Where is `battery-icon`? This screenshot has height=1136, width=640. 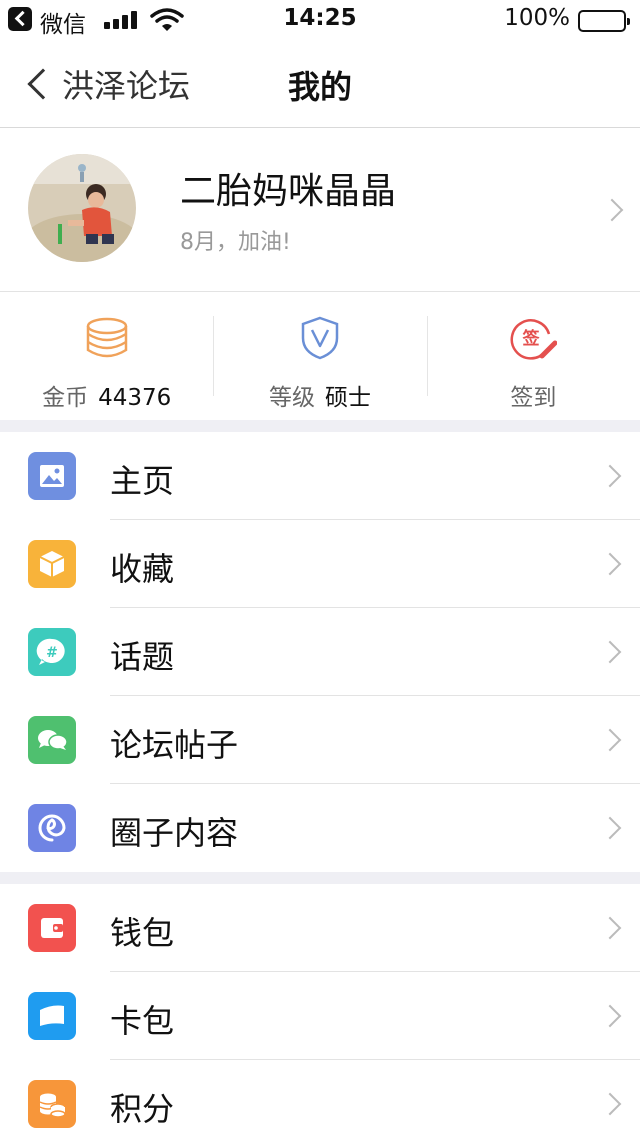 battery-icon is located at coordinates (604, 21).